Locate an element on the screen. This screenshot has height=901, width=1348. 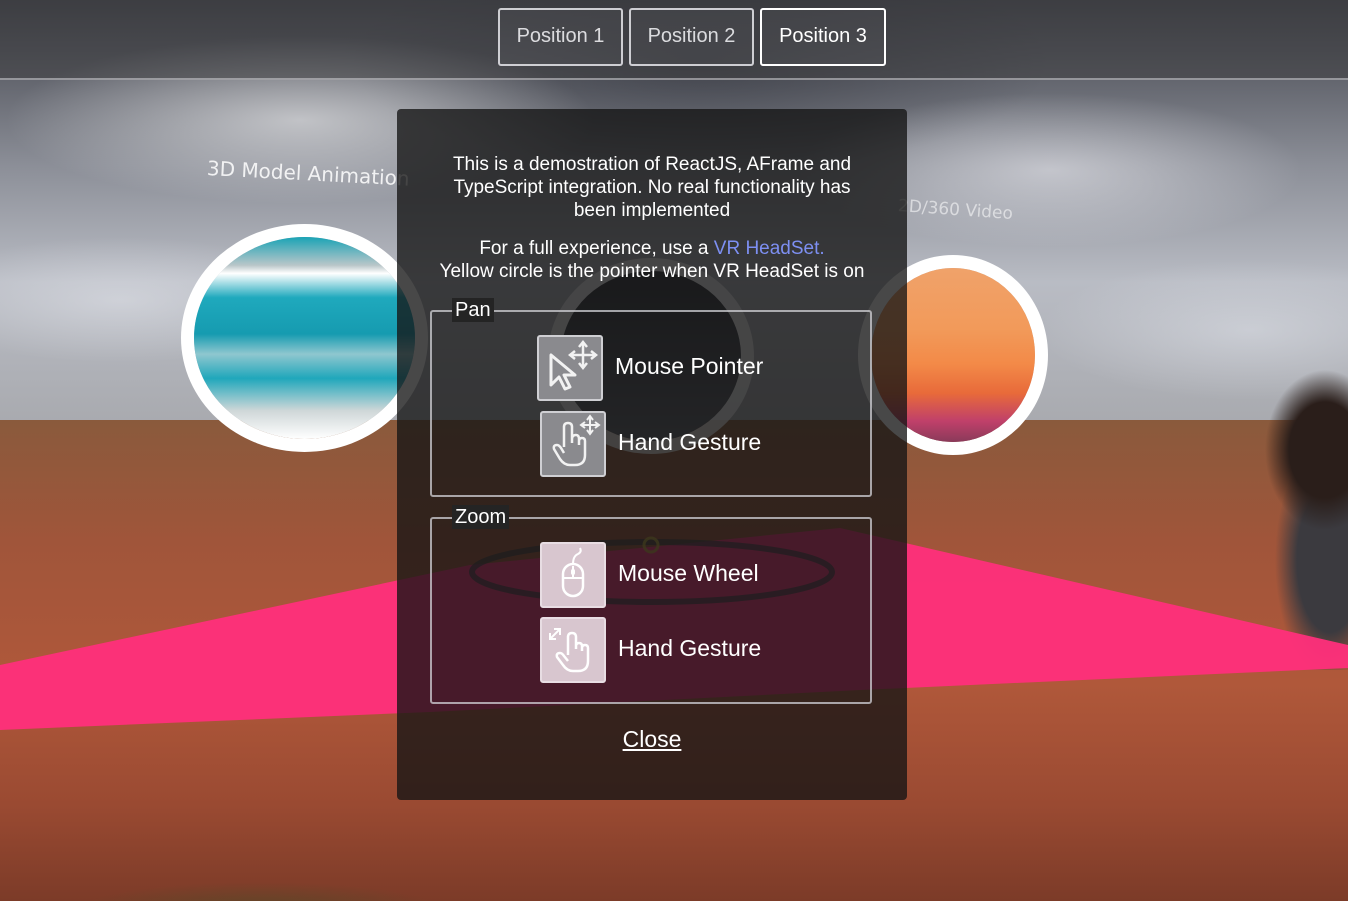
zoom-hand-gesture-row: Hand Gesture is located at coordinates (690, 650).